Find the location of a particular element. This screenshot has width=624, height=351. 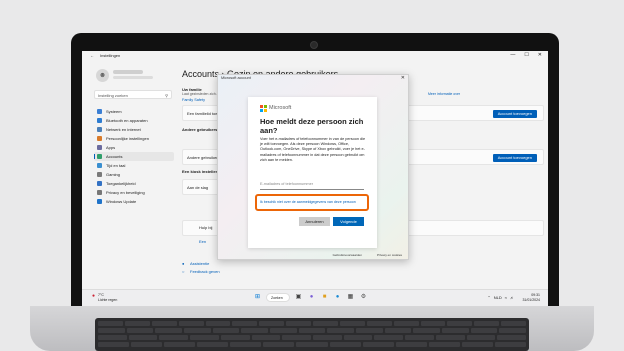

sidebar-item-label: Accounts is located at coordinates (114, 156).